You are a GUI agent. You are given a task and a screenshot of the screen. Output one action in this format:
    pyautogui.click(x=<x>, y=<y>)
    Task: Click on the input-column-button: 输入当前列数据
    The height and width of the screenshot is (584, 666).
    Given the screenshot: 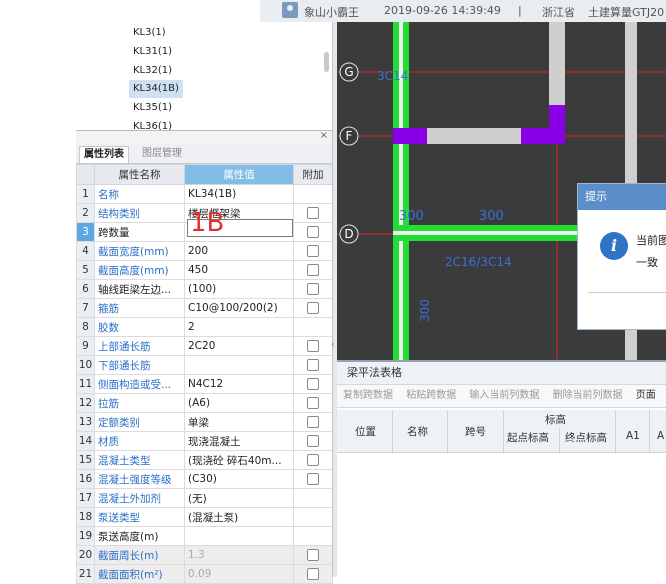 What is the action you would take?
    pyautogui.click(x=504, y=396)
    